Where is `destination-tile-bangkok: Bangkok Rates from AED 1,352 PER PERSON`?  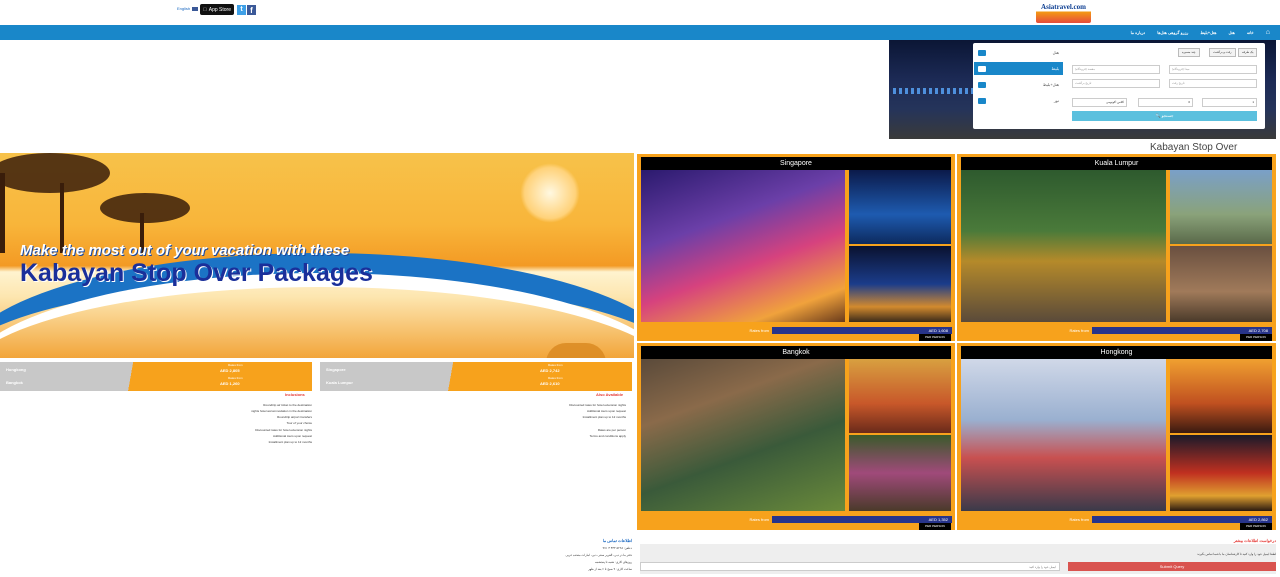 destination-tile-bangkok: Bangkok Rates from AED 1,352 PER PERSON is located at coordinates (796, 436).